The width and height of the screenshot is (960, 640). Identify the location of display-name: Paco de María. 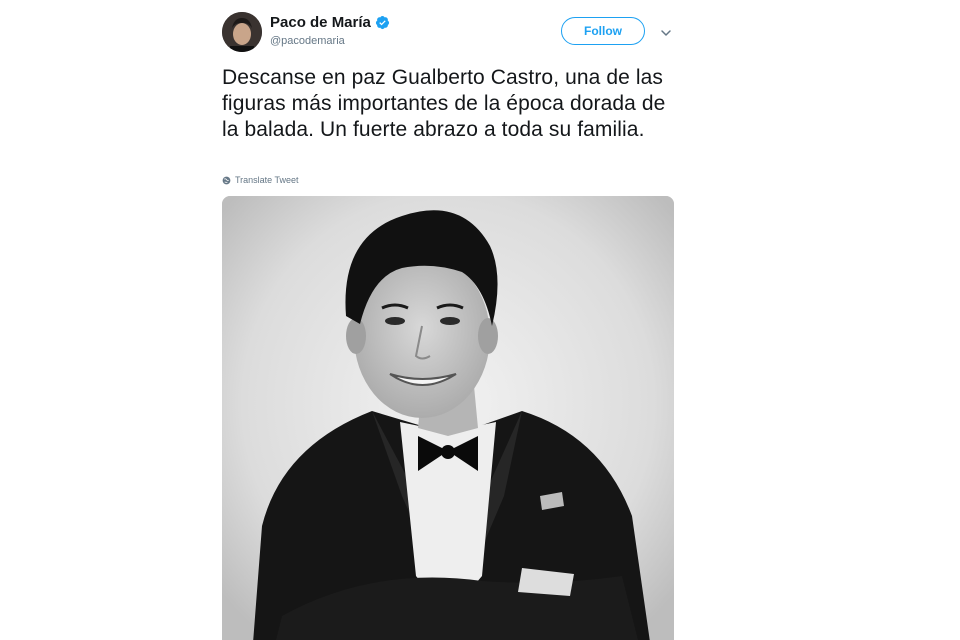
(320, 22).